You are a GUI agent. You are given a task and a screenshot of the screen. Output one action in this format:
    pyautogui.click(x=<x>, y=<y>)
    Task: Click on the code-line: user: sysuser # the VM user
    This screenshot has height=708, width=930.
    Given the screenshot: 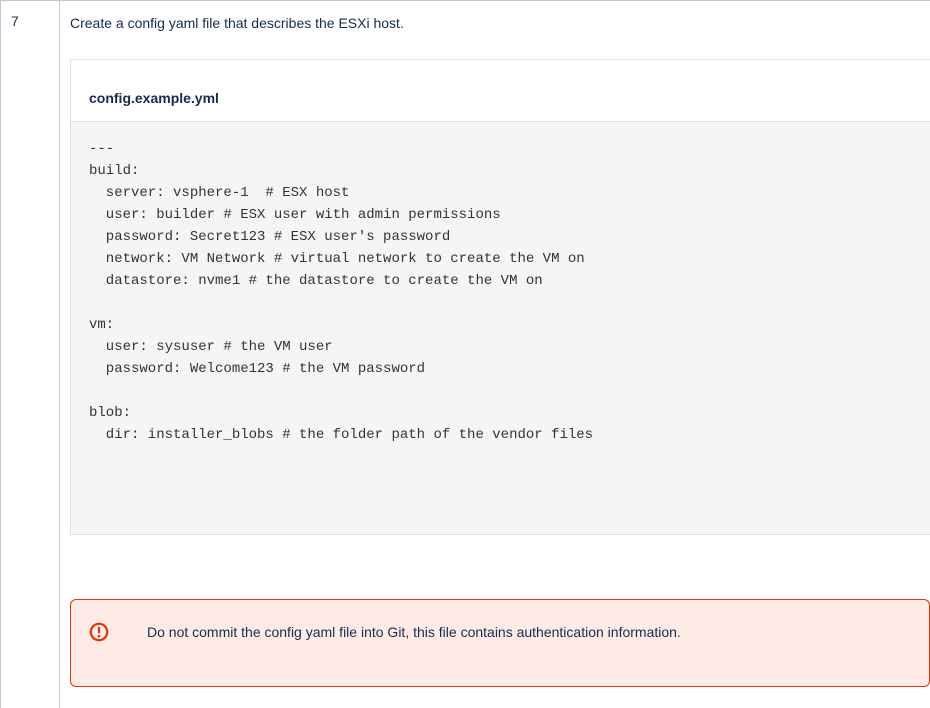 What is the action you would take?
    pyautogui.click(x=211, y=347)
    